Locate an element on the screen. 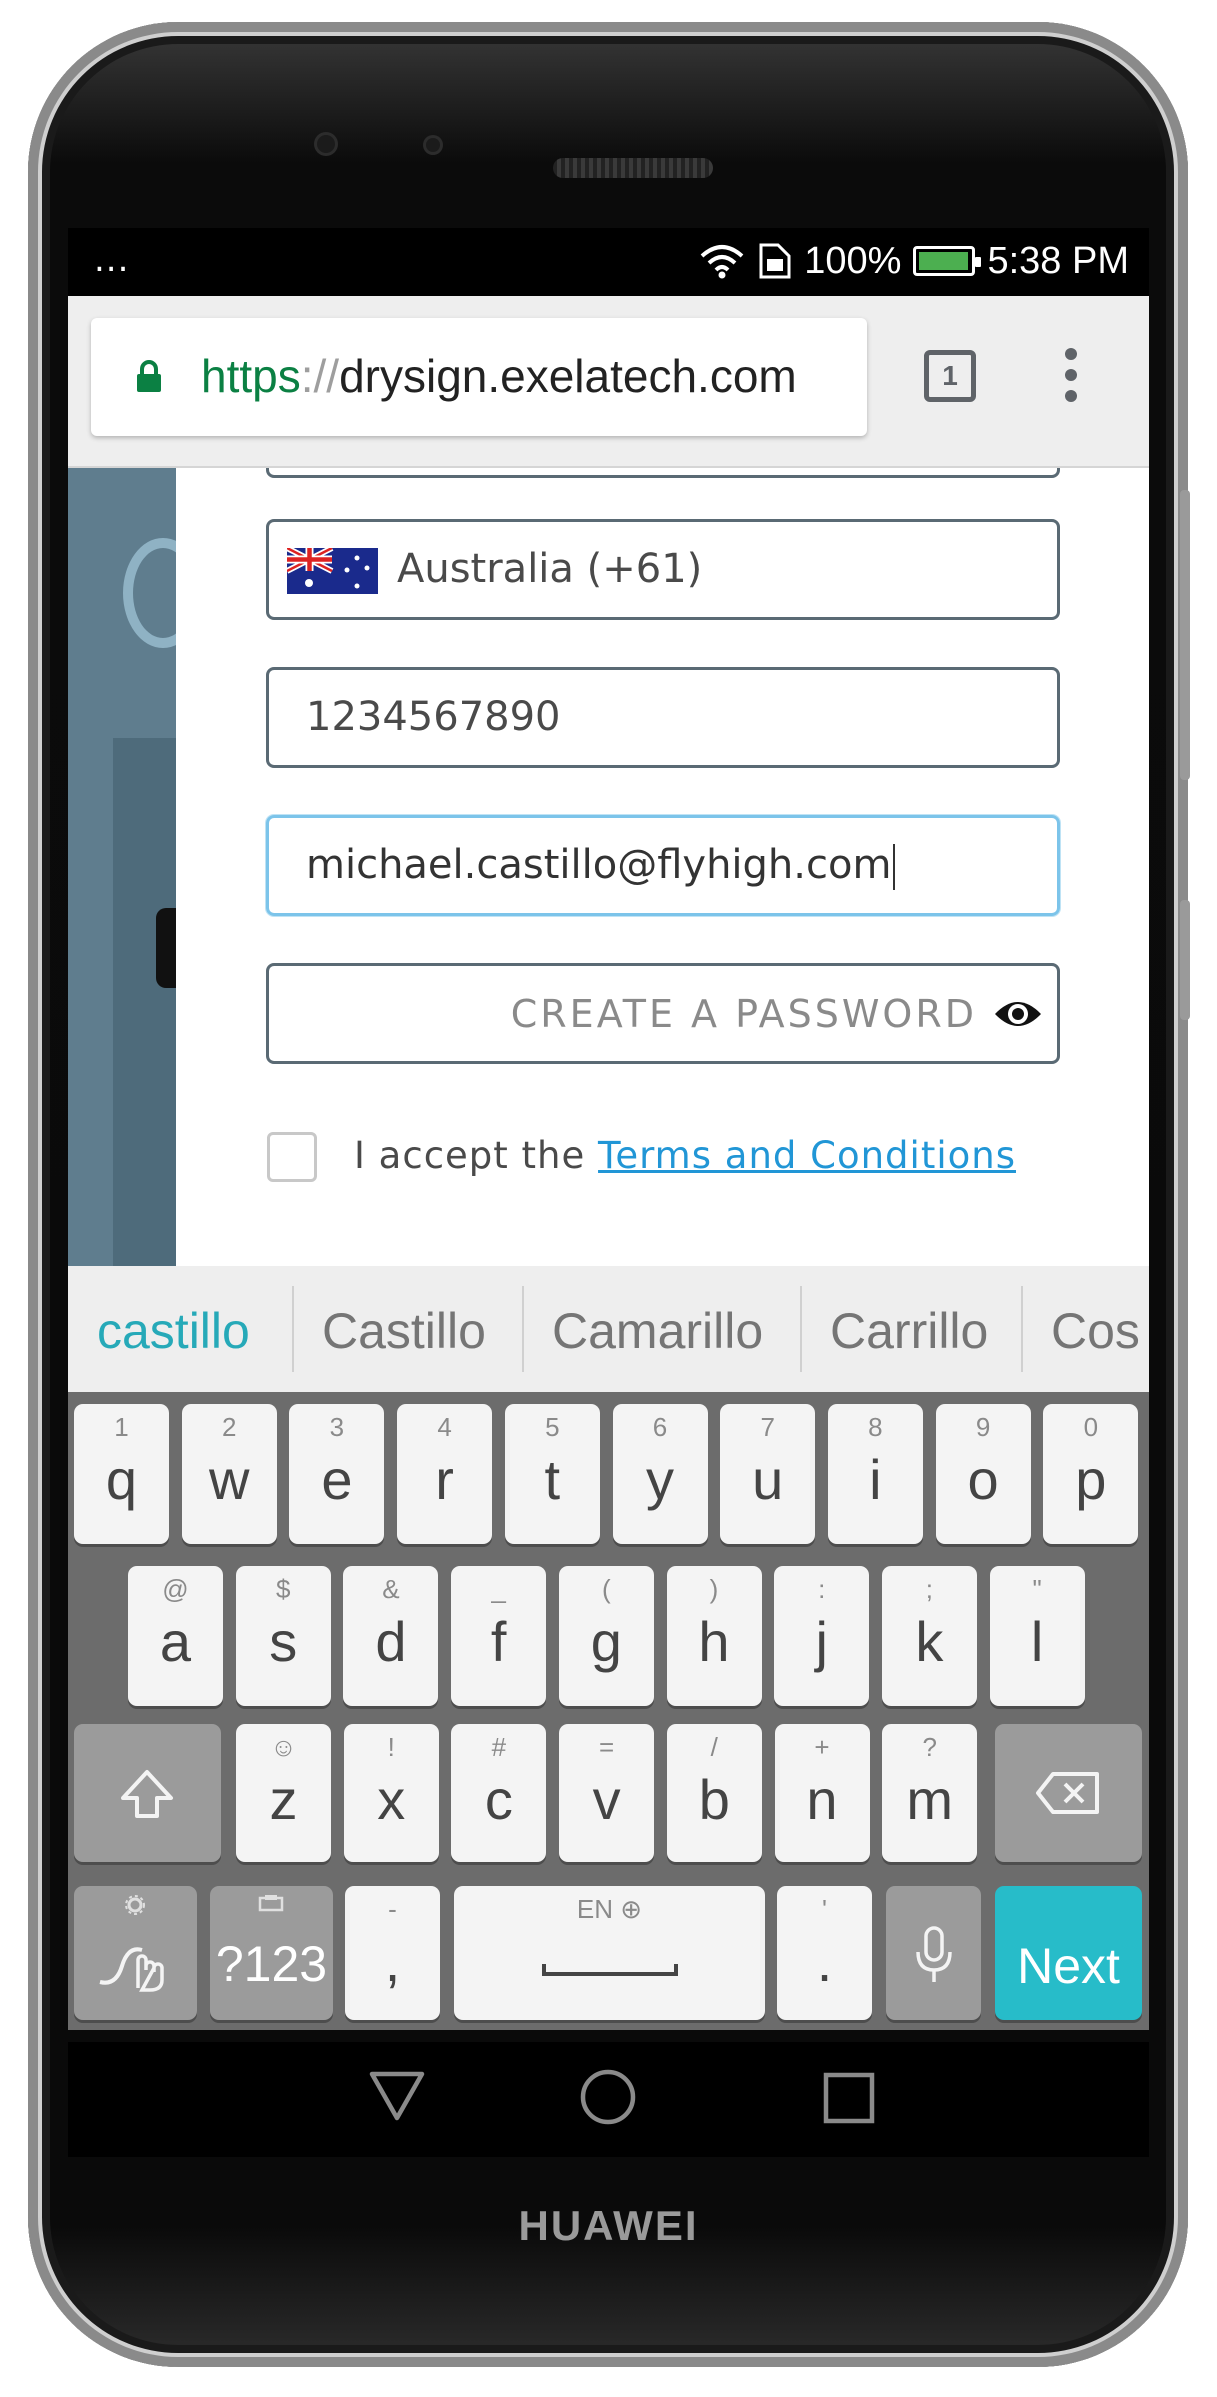  suggestion-strip: castillo Castillo Camarillo Carrillo Cos is located at coordinates (608, 1329).